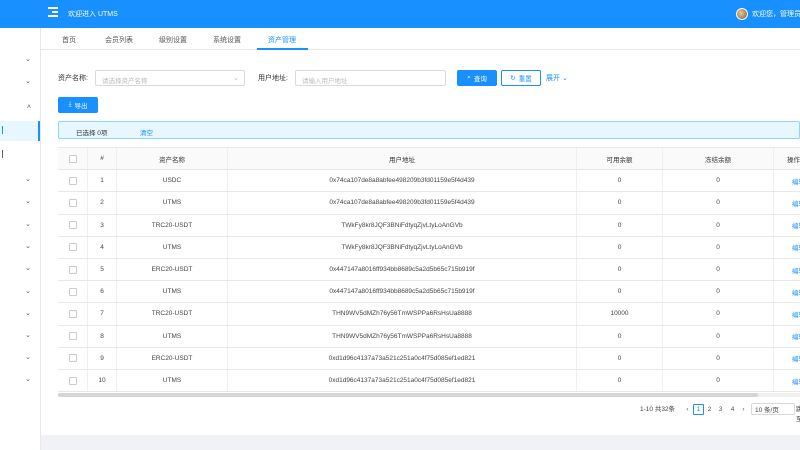 This screenshot has width=800, height=450. What do you see at coordinates (282, 40) in the screenshot?
I see `tab-asset-management: 资产管理` at bounding box center [282, 40].